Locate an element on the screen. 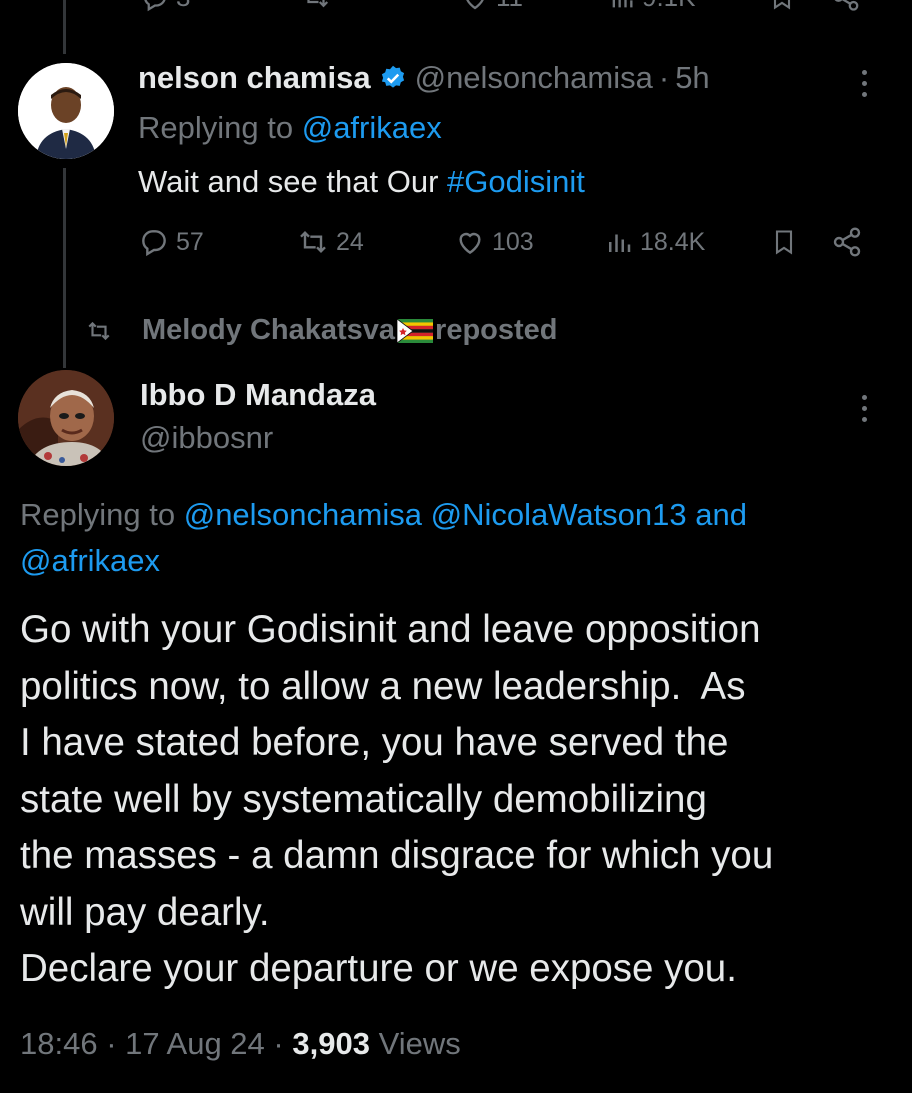 The height and width of the screenshot is (1093, 912). prev-like-button: 11 is located at coordinates (491, 6).